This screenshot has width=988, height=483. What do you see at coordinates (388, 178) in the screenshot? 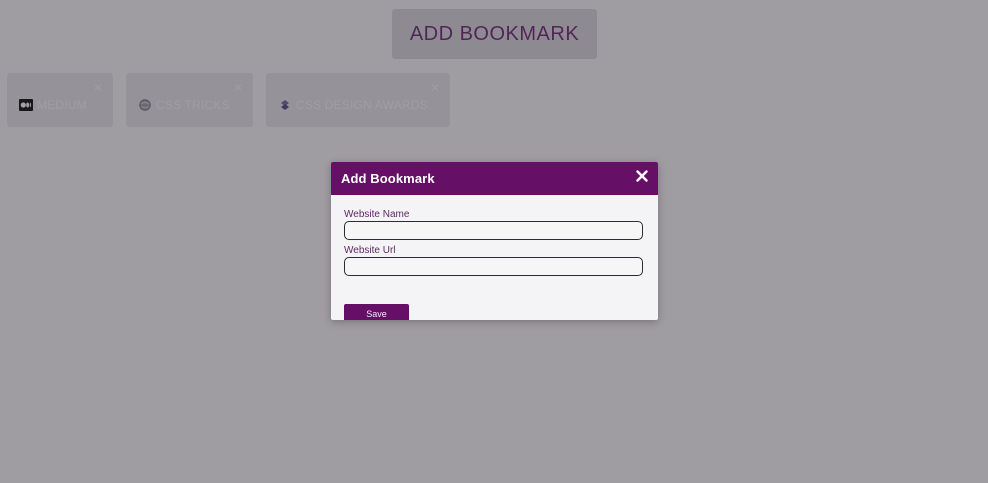
I see `modal-title: Add Bookmark` at bounding box center [388, 178].